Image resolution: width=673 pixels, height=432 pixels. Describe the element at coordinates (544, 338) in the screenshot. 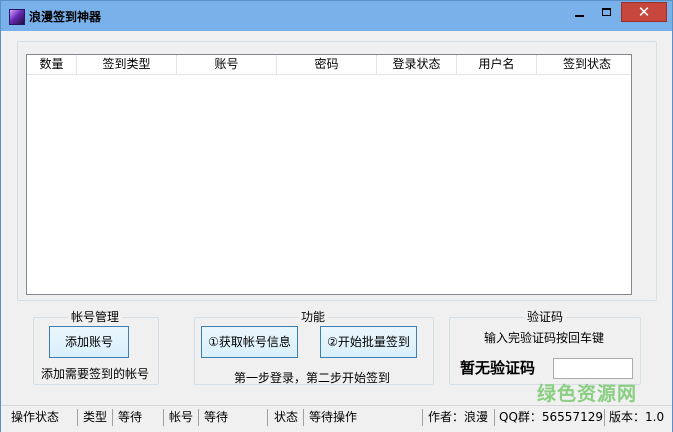

I see `captcha-hint: 输入完验证码按回车键` at that location.